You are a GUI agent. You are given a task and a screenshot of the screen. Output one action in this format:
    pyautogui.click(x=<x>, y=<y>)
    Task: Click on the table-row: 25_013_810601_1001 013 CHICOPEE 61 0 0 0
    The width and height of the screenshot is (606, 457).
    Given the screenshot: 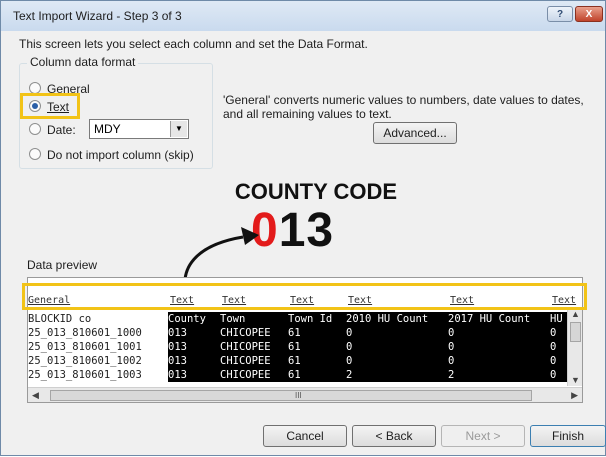 What is the action you would take?
    pyautogui.click(x=305, y=347)
    